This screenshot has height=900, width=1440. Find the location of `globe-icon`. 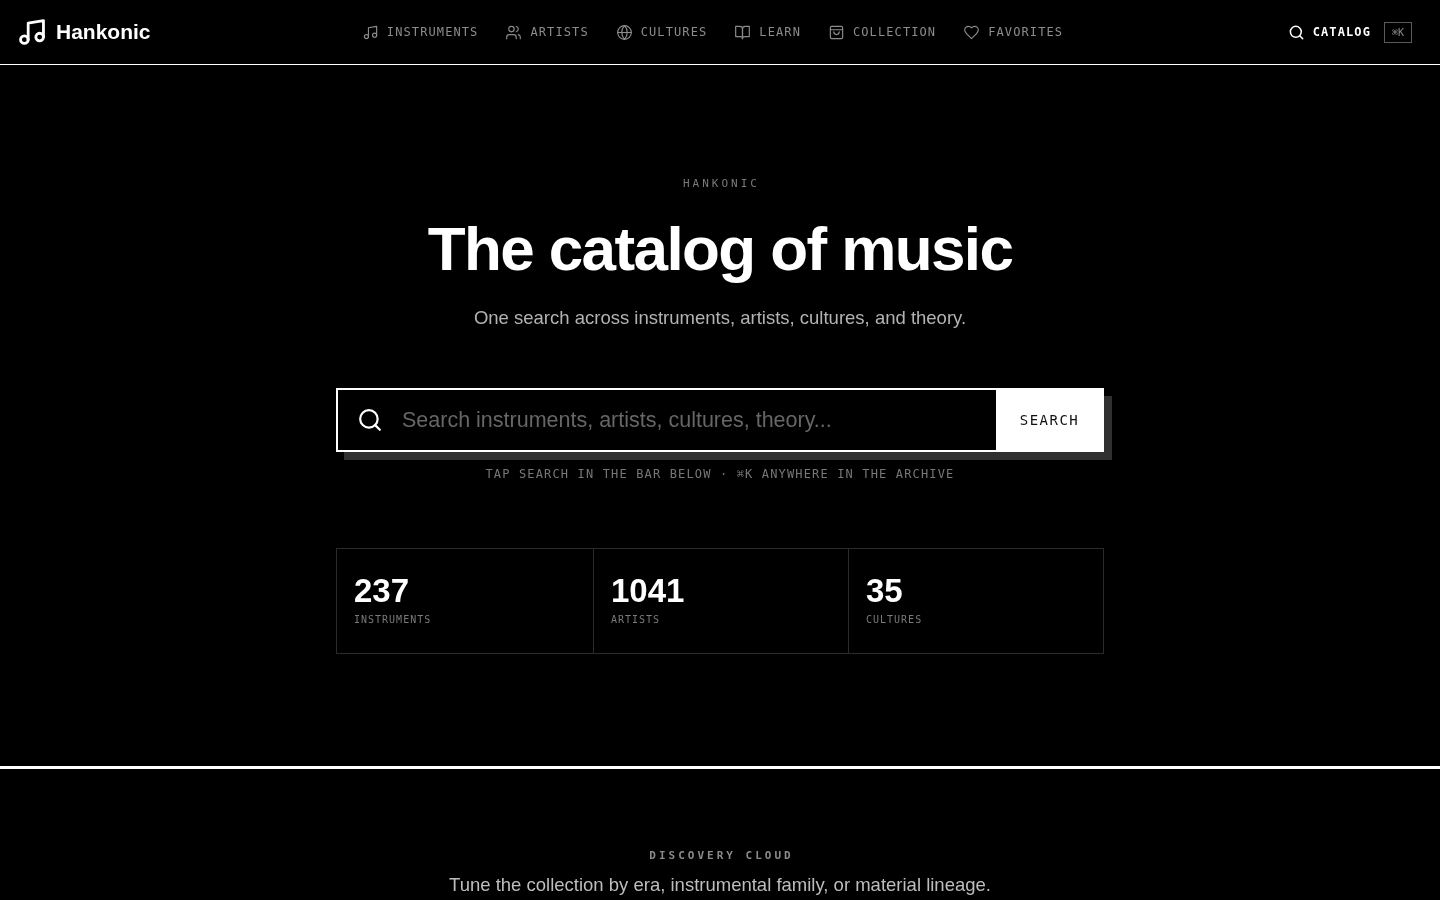

globe-icon is located at coordinates (624, 32).